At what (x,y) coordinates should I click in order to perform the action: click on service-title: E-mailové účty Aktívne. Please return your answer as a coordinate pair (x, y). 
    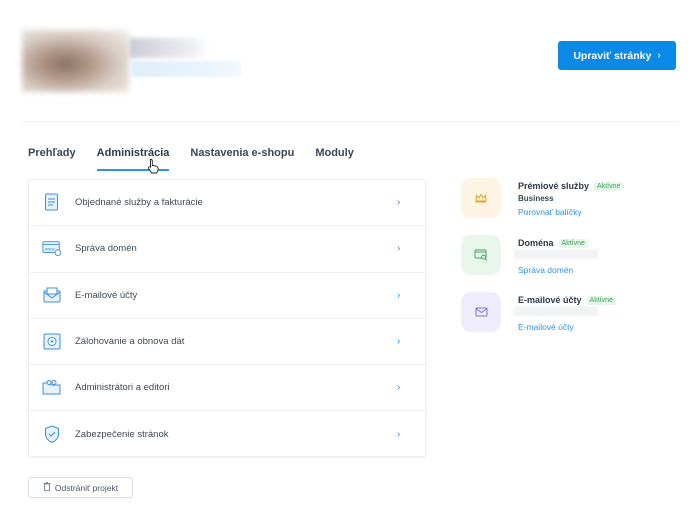
    Looking at the image, I should click on (567, 300).